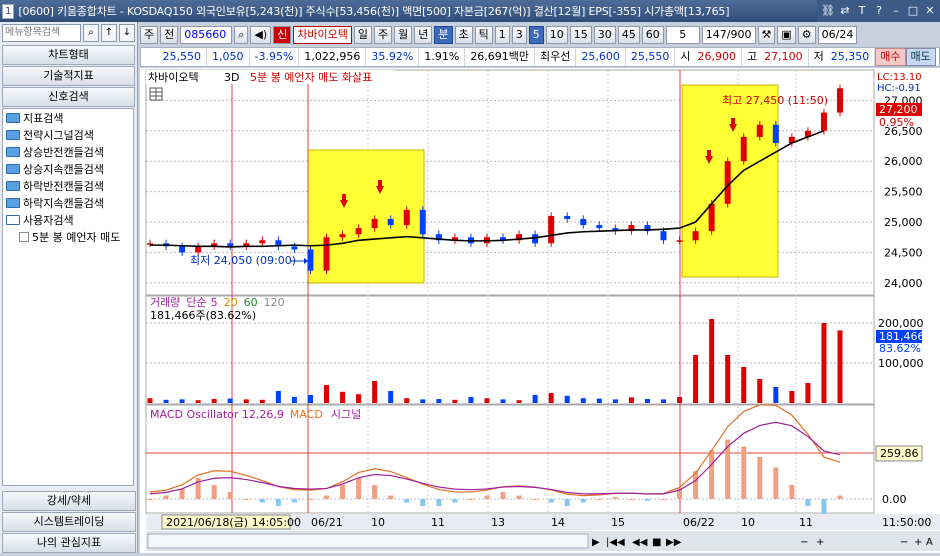 This screenshot has height=556, width=940. I want to click on chart-plus-icon: +, so click(918, 542).